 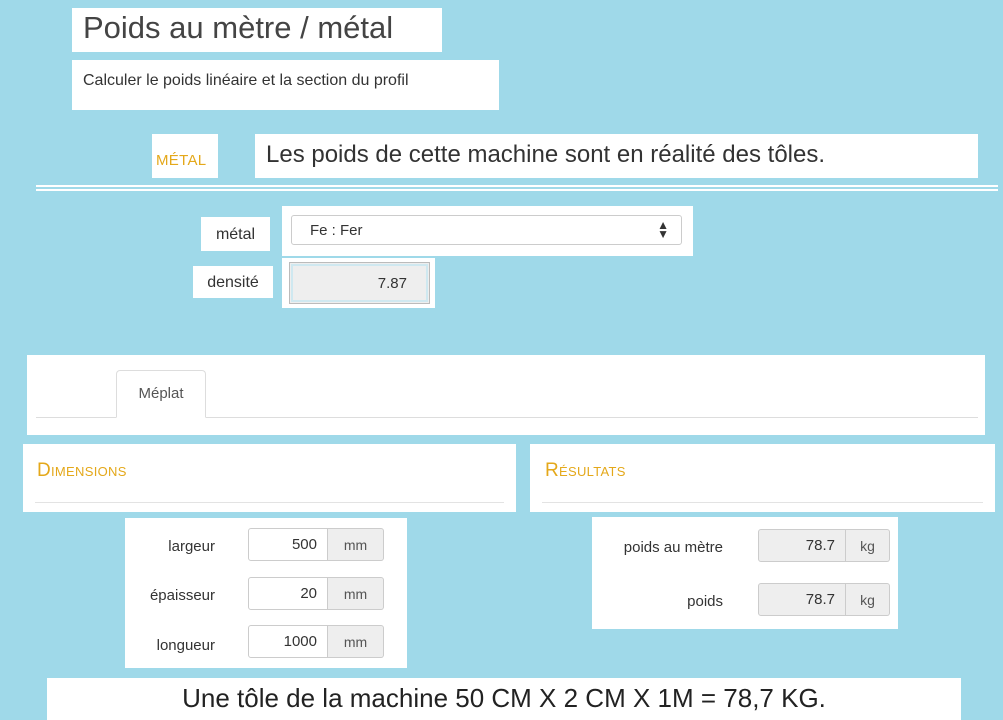 I want to click on weight-per-meter-unit: kg, so click(x=868, y=545).